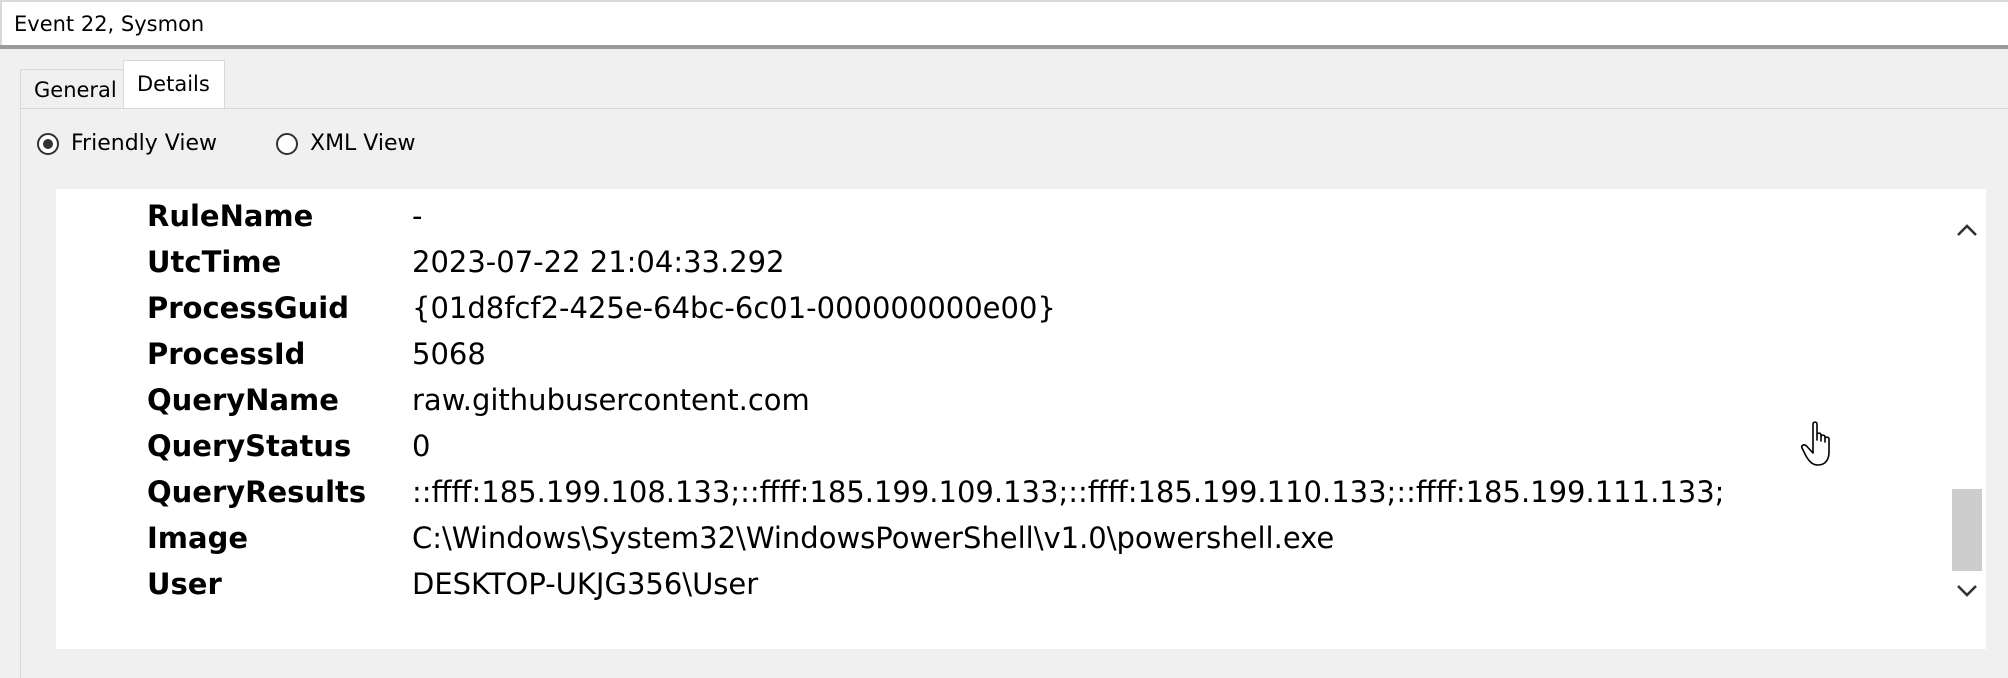 The image size is (2008, 678). I want to click on radio-unselected-icon, so click(287, 143).